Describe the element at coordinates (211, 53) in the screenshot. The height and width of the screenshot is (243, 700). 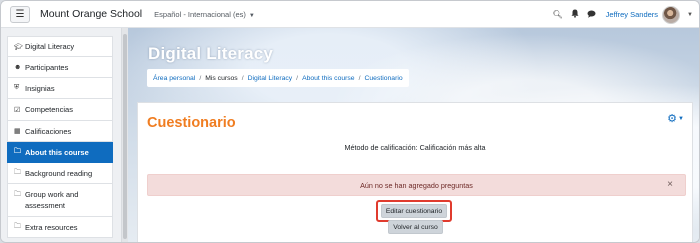
I see `course-title: Digital Literacy` at that location.